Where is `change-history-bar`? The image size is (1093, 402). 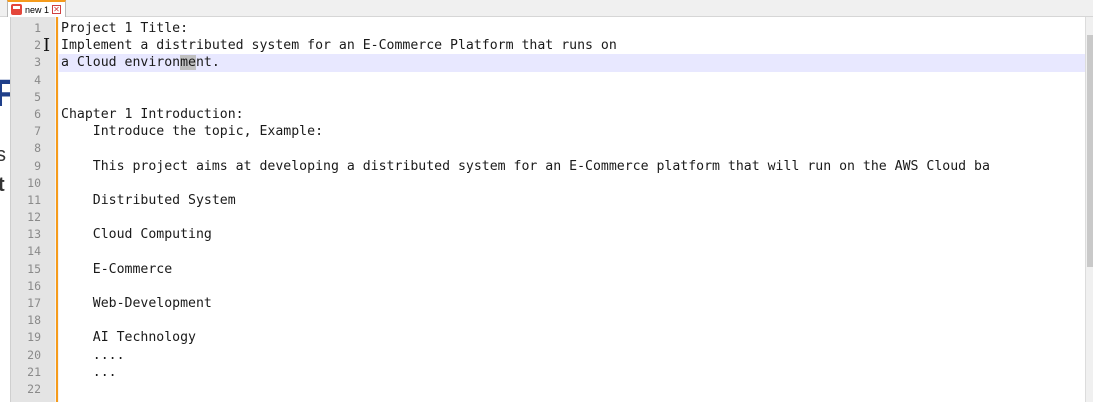 change-history-bar is located at coordinates (57, 209).